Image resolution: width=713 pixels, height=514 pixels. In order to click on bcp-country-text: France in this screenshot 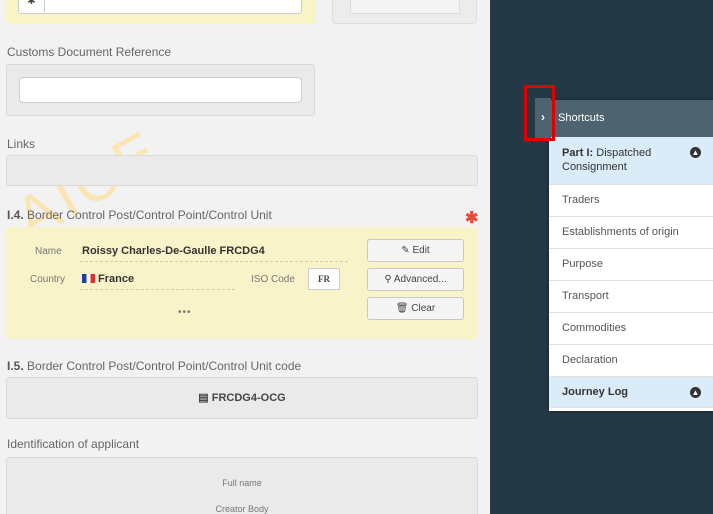, I will do `click(116, 279)`.